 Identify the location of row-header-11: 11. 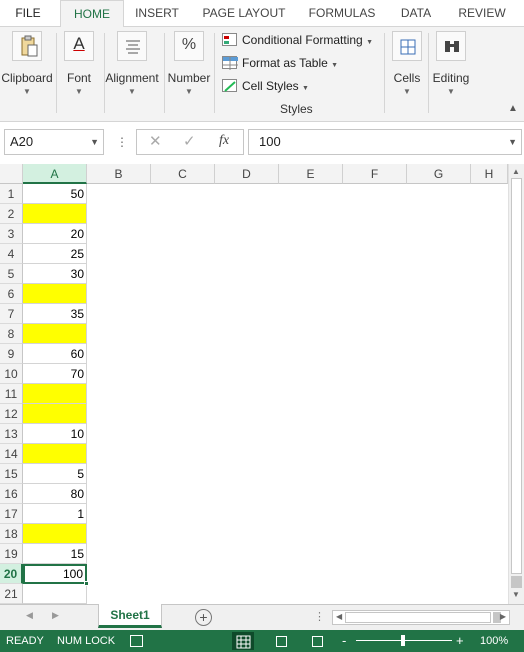
(11, 394).